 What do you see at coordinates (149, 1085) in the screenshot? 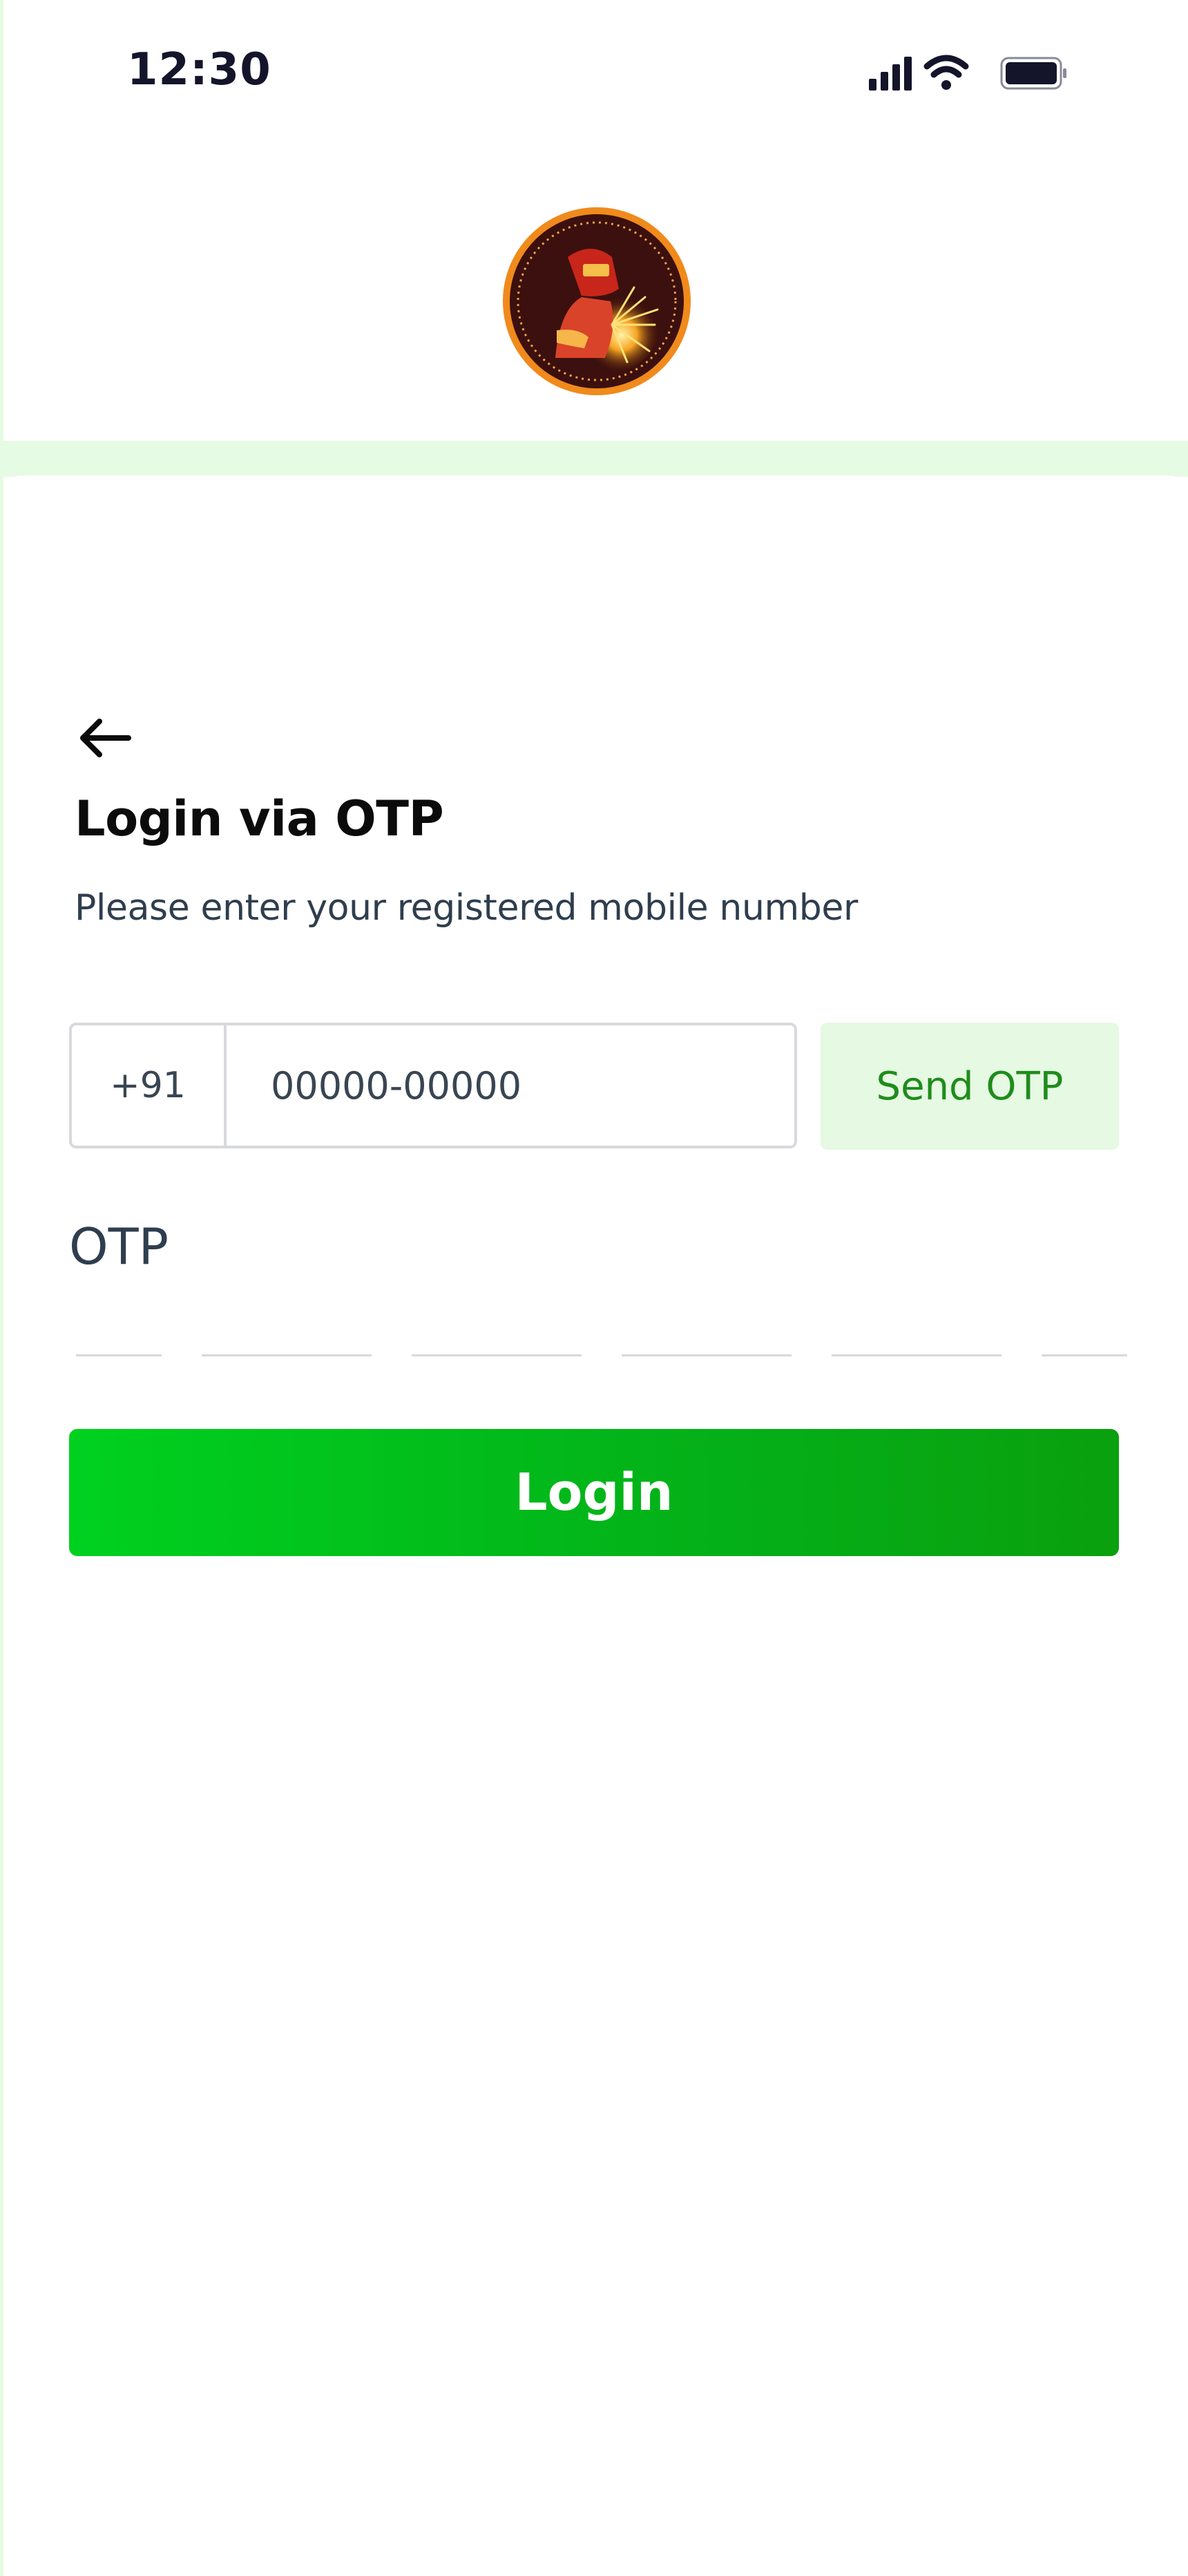
I see `country-code-selector: +91` at bounding box center [149, 1085].